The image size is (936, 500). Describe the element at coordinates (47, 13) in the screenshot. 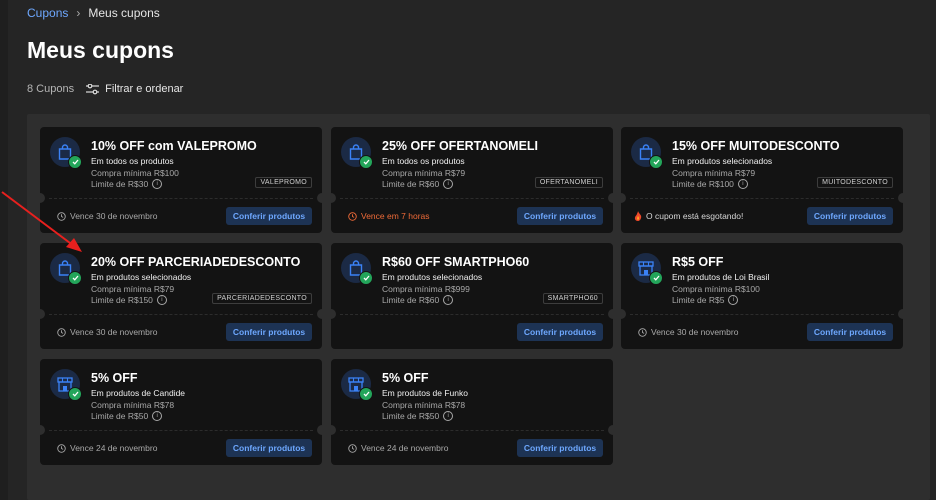

I see `breadcrumb-link-cupons: Cupons` at that location.